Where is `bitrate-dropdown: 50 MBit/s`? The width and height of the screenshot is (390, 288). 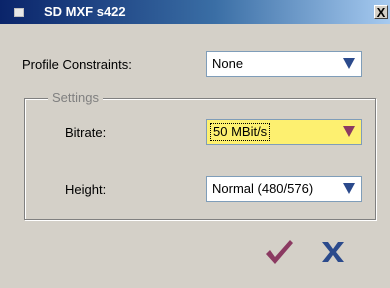
bitrate-dropdown: 50 MBit/s is located at coordinates (284, 132).